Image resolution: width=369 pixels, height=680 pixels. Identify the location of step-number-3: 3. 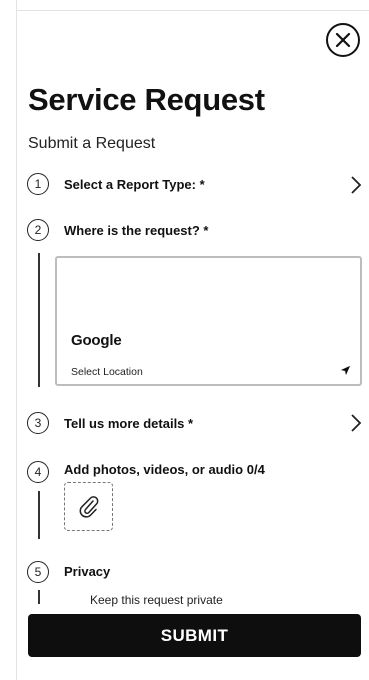
(38, 423).